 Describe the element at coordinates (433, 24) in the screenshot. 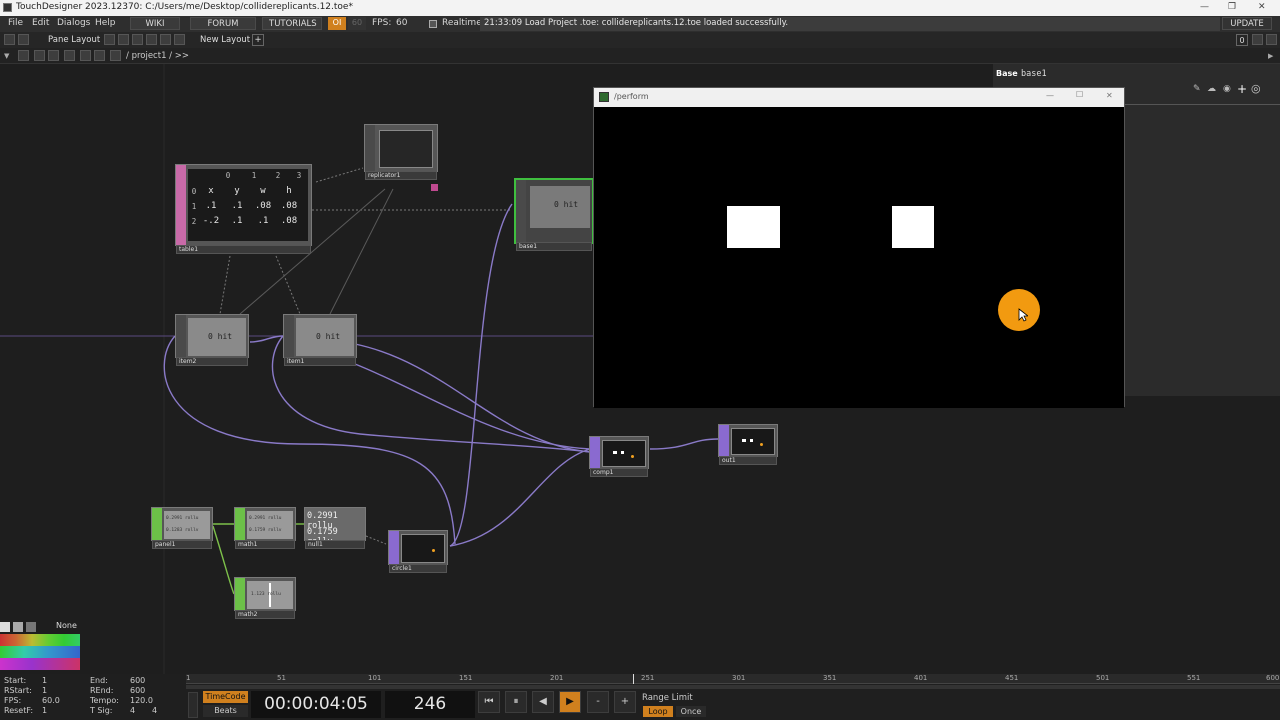

I see `realtime-checkbox` at that location.